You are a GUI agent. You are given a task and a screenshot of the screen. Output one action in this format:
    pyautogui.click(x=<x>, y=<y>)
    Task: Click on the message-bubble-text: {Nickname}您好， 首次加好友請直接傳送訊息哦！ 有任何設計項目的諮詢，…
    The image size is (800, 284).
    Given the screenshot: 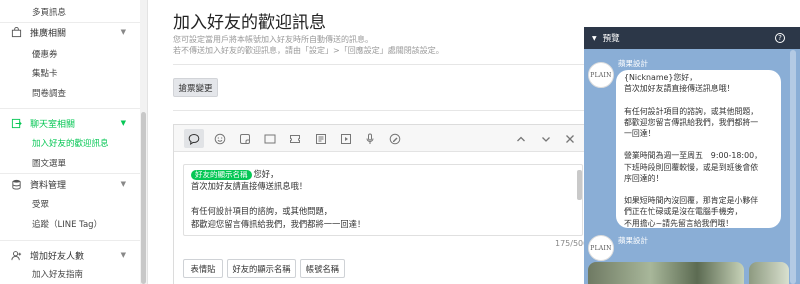 What is the action you would take?
    pyautogui.click(x=693, y=150)
    